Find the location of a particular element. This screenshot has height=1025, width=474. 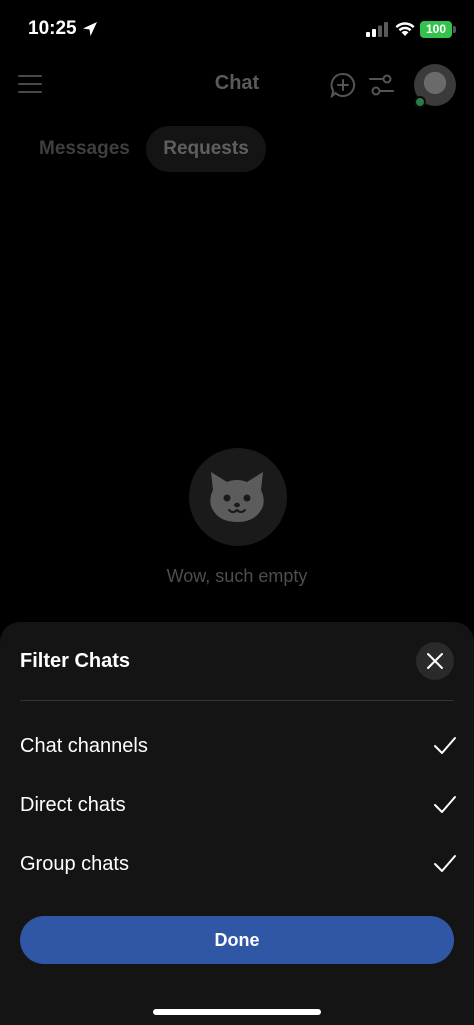

cat-face-icon is located at coordinates (237, 497).